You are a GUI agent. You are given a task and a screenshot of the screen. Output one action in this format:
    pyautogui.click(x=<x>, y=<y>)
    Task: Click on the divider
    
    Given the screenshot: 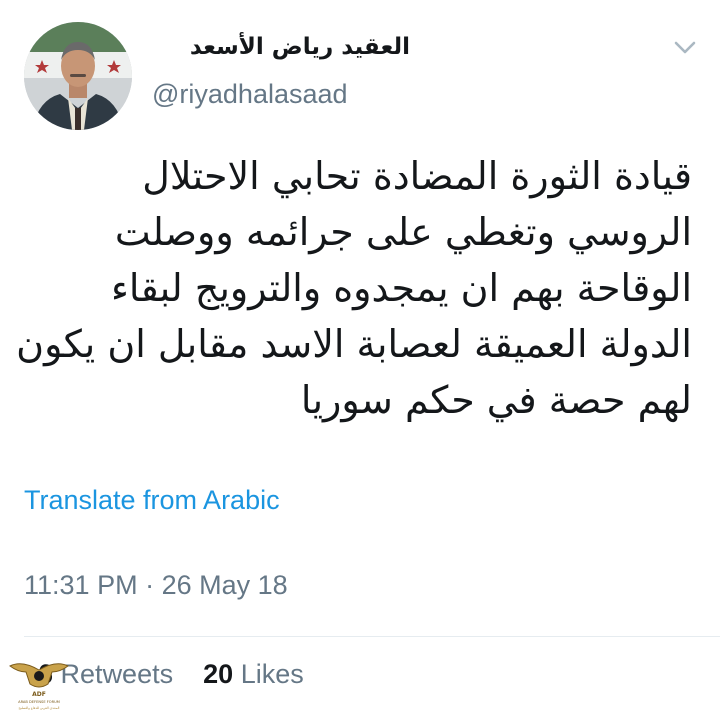 What is the action you would take?
    pyautogui.click(x=372, y=636)
    